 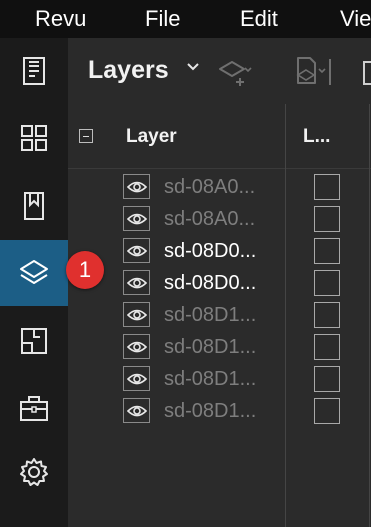 What do you see at coordinates (185, 19) in the screenshot?
I see `menubar: Revu File Edit Vie` at bounding box center [185, 19].